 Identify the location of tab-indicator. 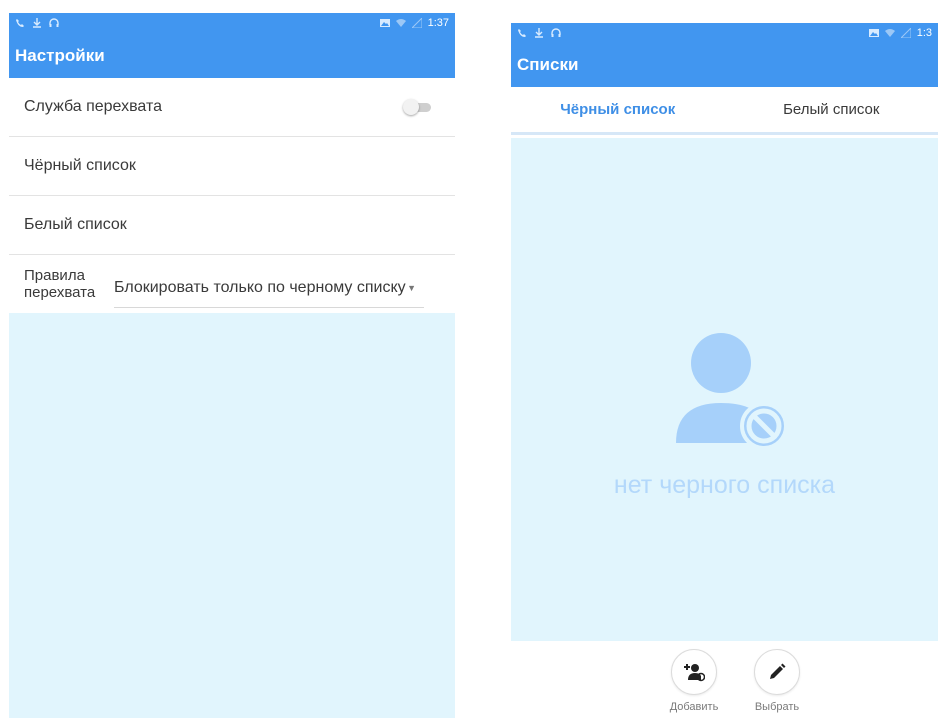
(724, 133).